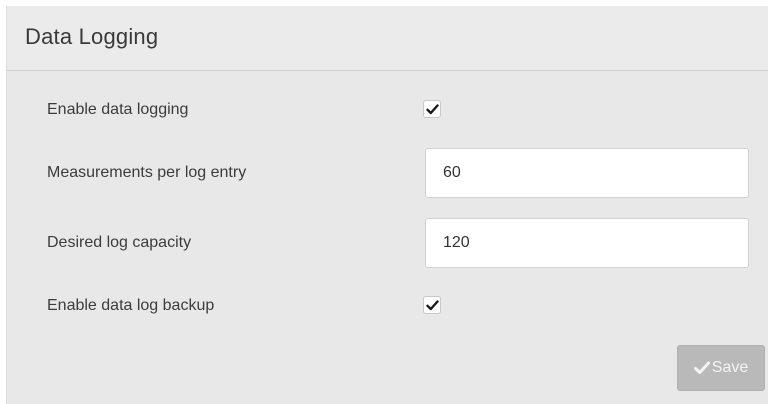 This screenshot has height=404, width=768. I want to click on enable-backup-checkbox, so click(432, 305).